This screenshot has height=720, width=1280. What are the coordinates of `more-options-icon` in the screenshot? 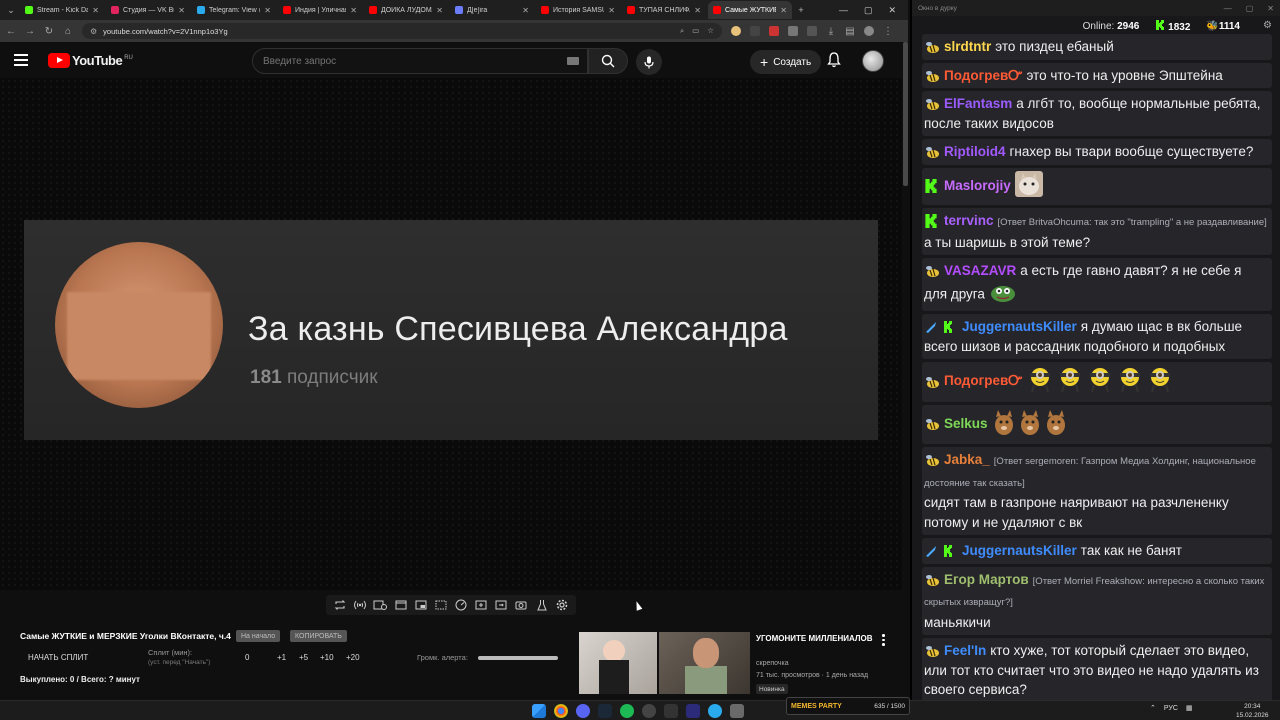 It's located at (883, 640).